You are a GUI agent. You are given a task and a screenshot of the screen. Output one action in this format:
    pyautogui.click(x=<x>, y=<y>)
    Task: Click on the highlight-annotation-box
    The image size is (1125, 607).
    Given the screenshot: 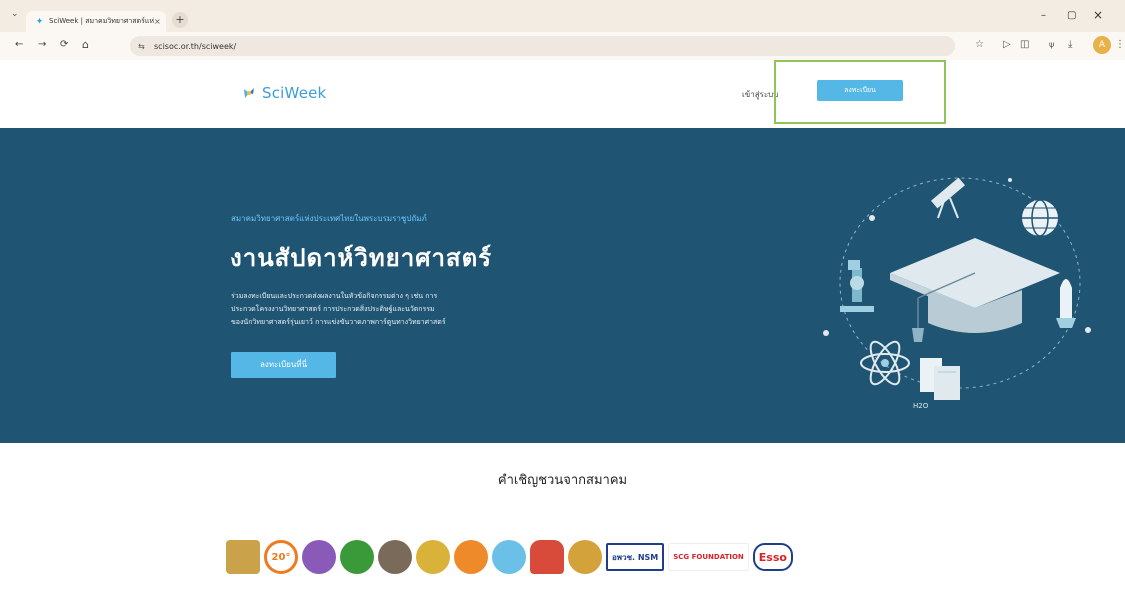 What is the action you would take?
    pyautogui.click(x=860, y=92)
    